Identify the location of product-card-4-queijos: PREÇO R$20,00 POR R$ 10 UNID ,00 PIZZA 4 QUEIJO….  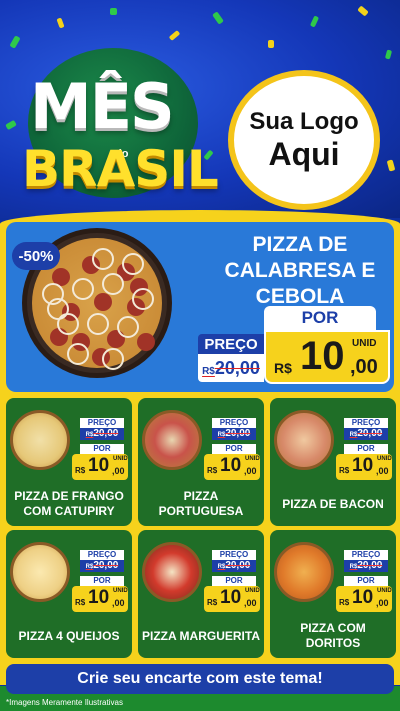
(69, 594).